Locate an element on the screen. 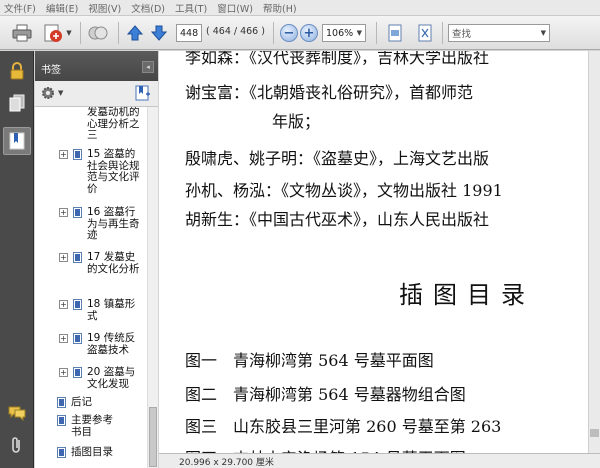 Image resolution: width=600 pixels, height=468 pixels. collapse-panel-button: ◂ is located at coordinates (148, 67).